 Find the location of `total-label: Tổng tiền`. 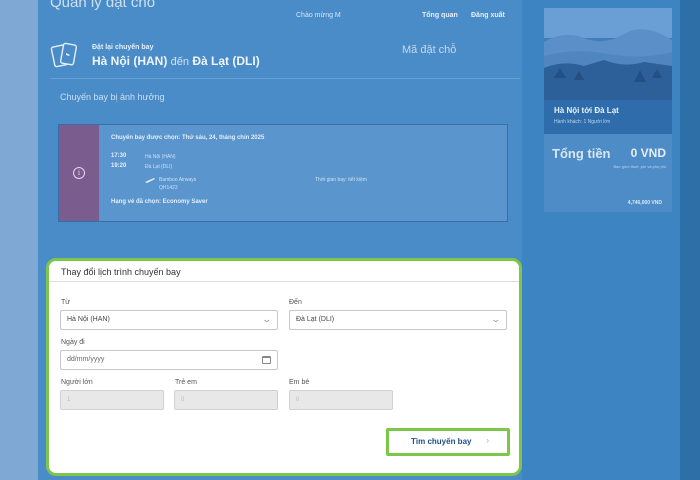

total-label: Tổng tiền is located at coordinates (581, 153).